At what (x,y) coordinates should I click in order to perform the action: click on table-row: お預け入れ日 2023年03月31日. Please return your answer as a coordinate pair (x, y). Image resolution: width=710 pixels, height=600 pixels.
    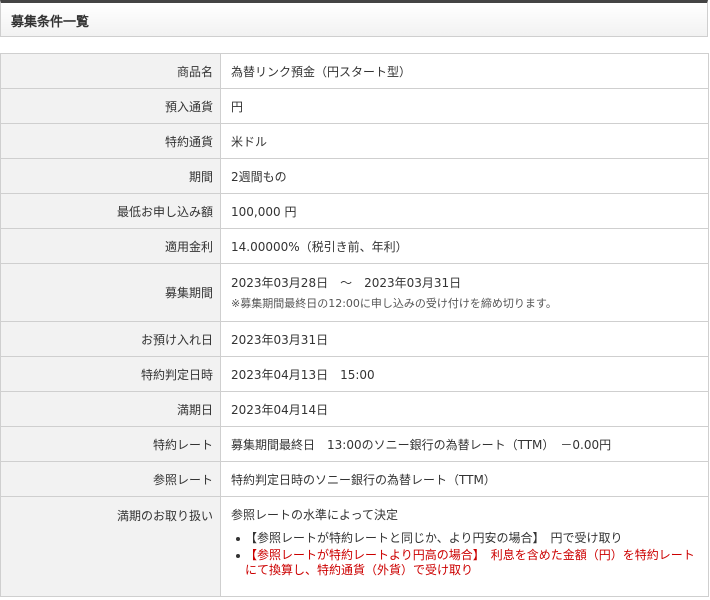
    Looking at the image, I should click on (354, 339).